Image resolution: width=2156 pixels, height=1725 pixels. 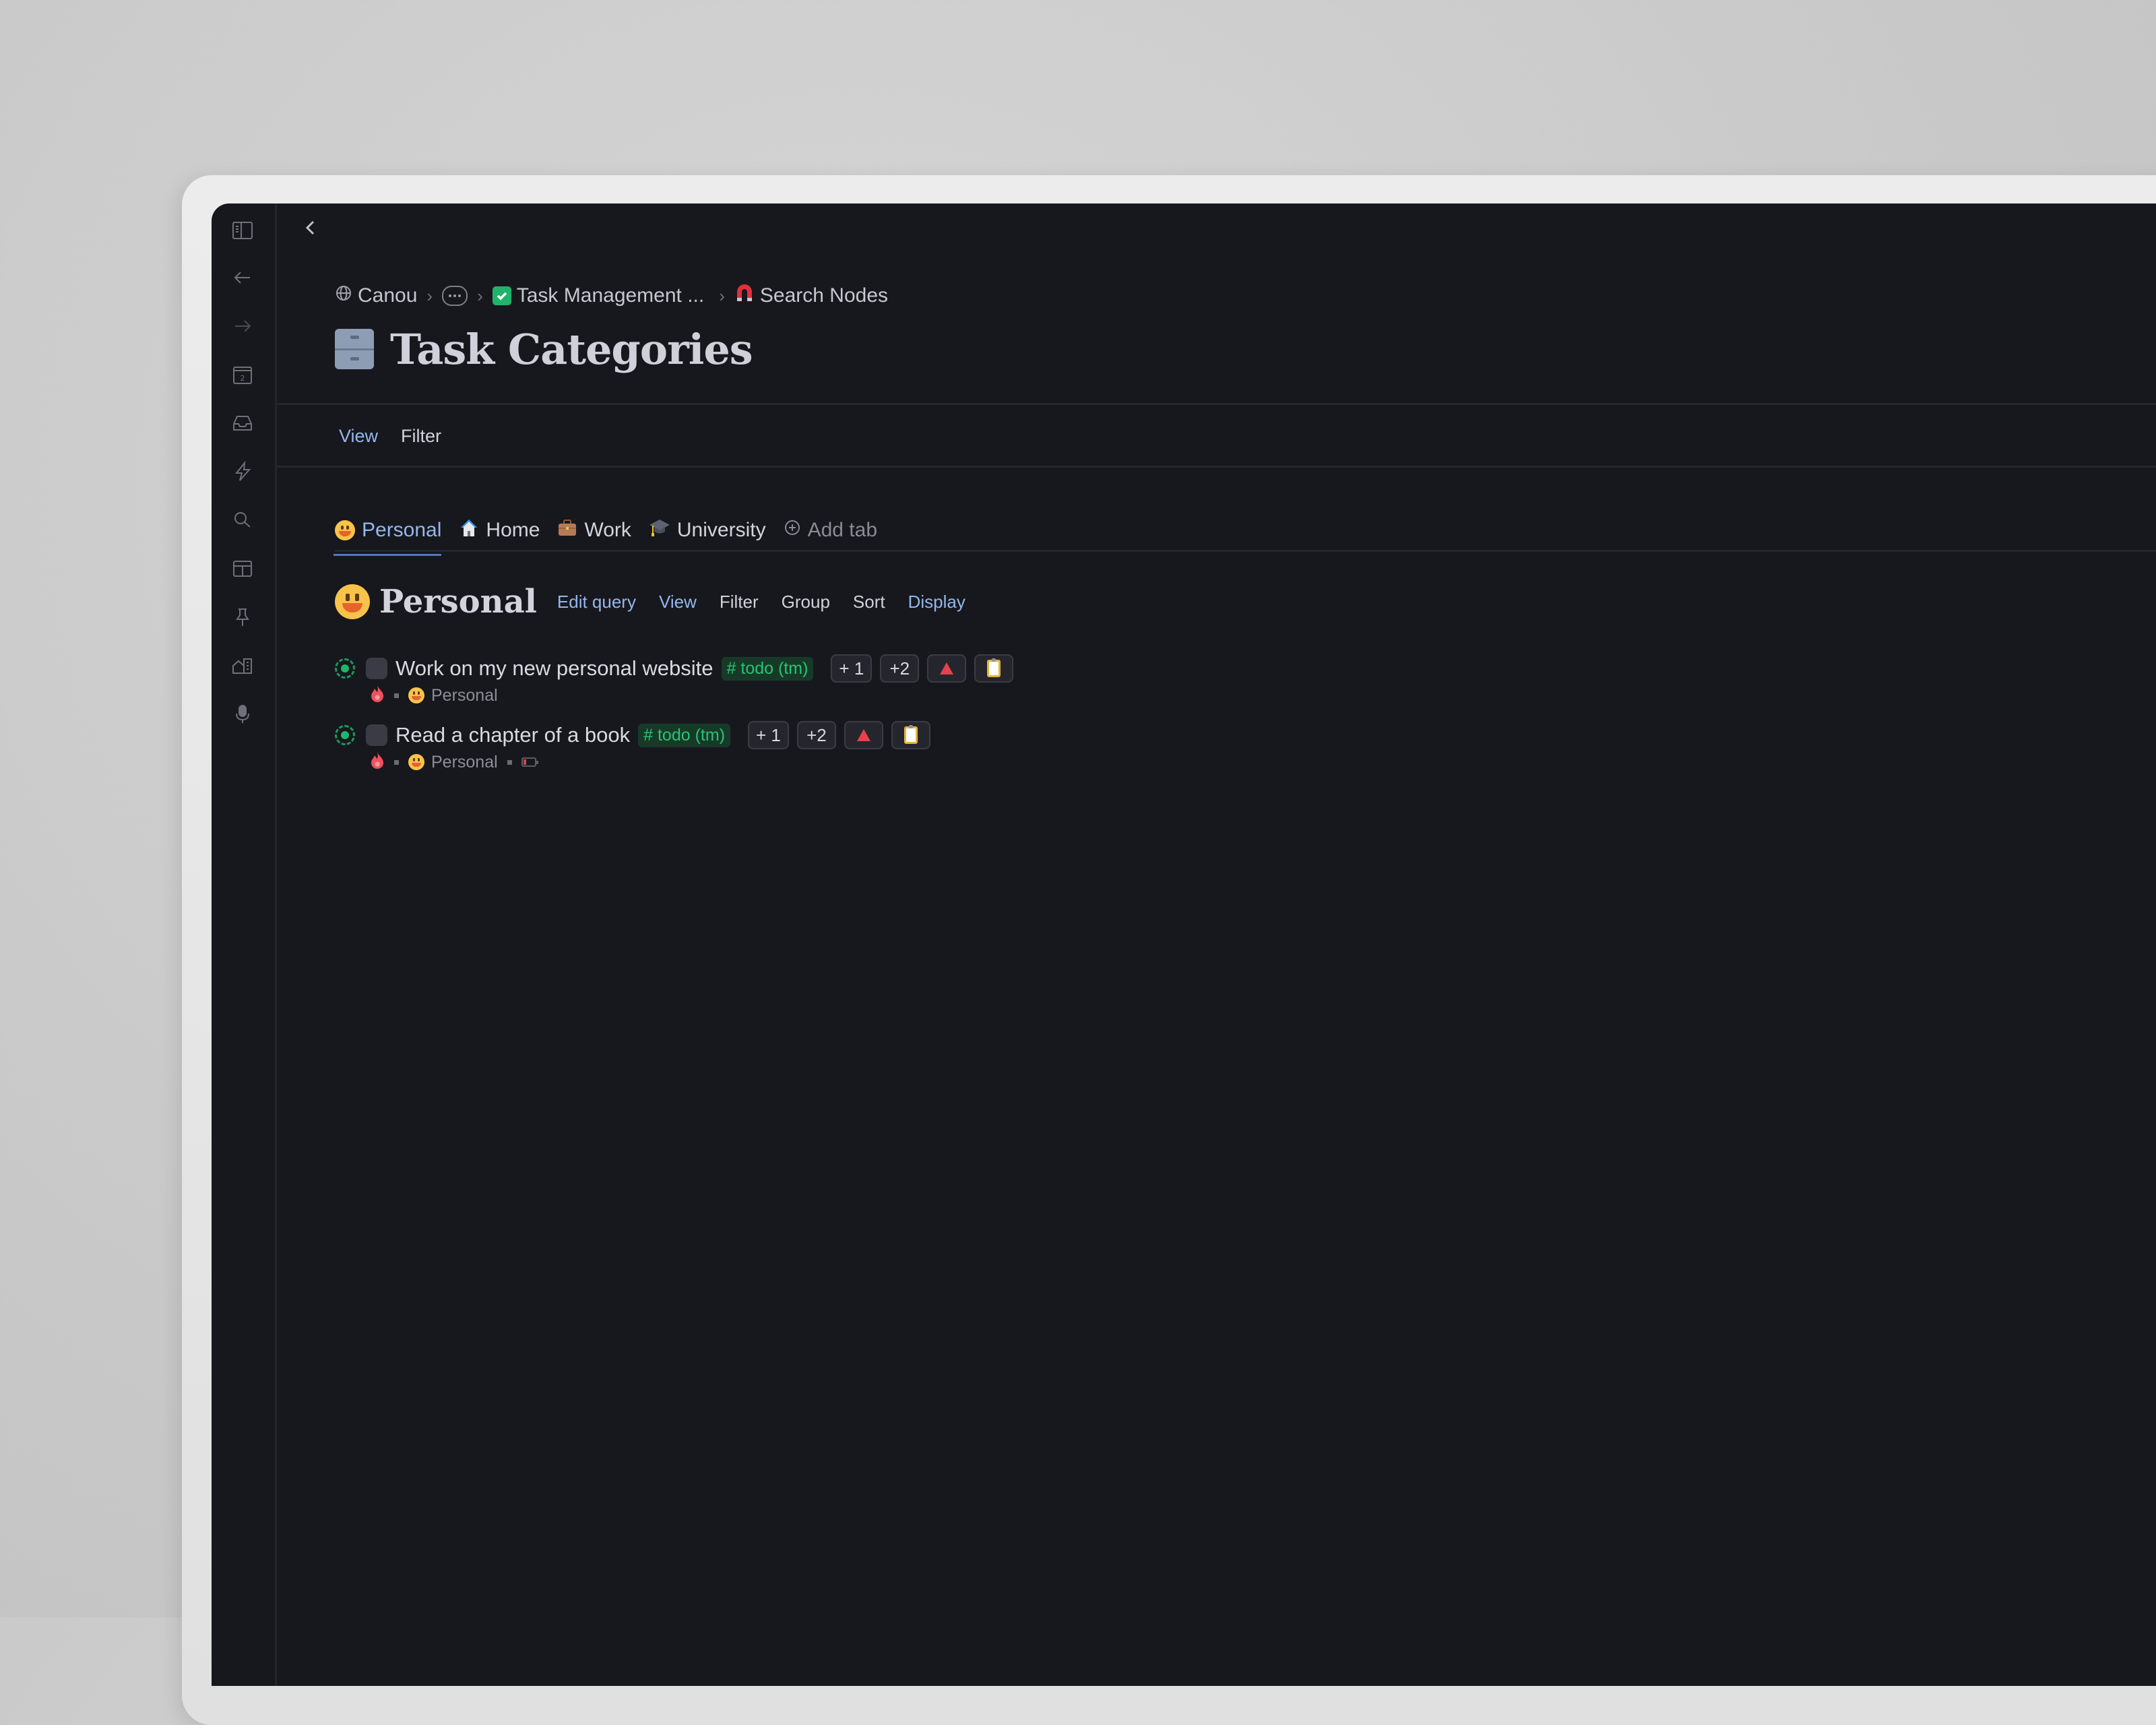 What do you see at coordinates (659, 530) in the screenshot?
I see `graduation-cap-emoji-icon` at bounding box center [659, 530].